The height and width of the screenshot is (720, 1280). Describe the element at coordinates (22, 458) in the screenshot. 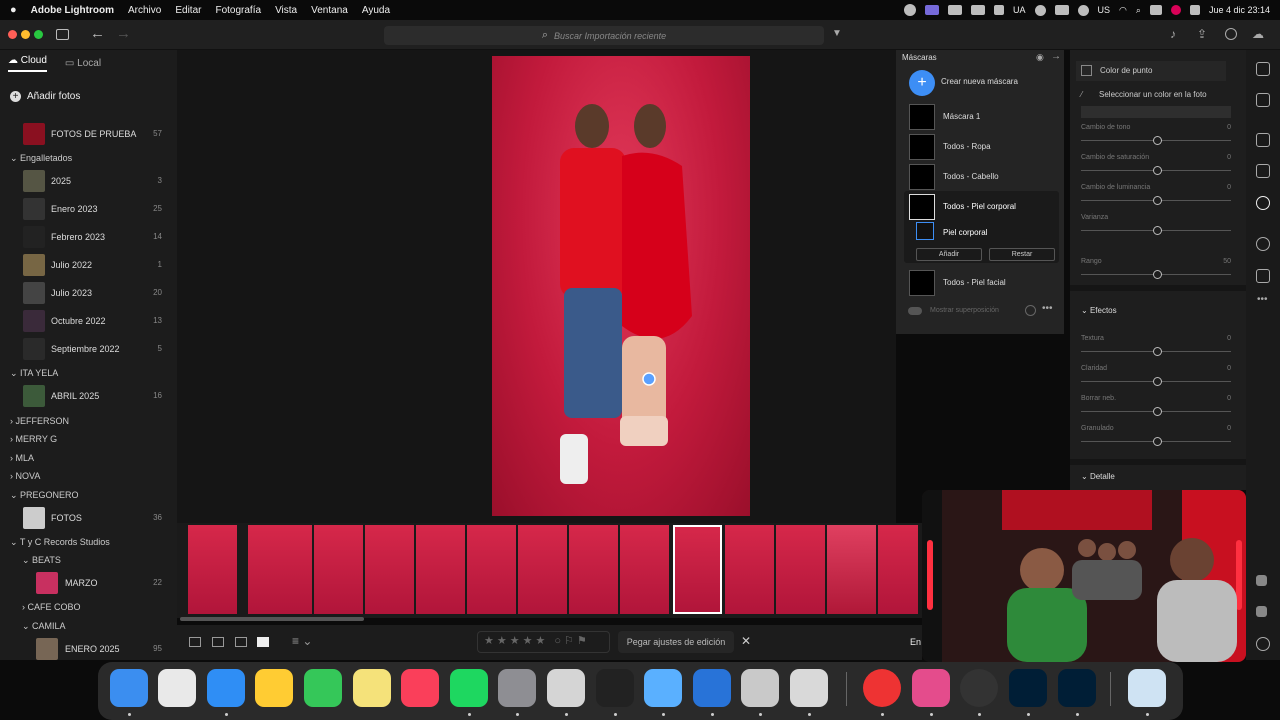

I see `group-mla: › MLA` at that location.